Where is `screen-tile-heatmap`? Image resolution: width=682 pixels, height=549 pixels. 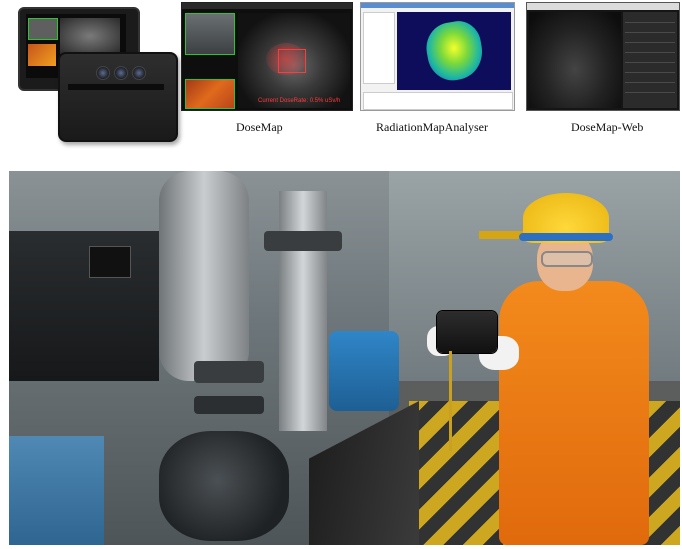
screen-tile-heatmap is located at coordinates (42, 55).